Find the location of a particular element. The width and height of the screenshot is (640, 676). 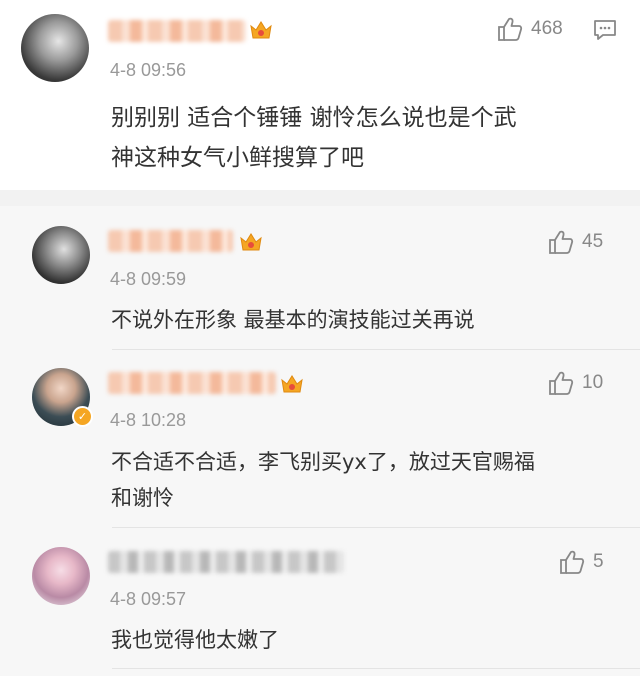

reply-text-line1: 不合适不合适，李飞别买yx了，放过天官赐福 is located at coordinates (323, 462).